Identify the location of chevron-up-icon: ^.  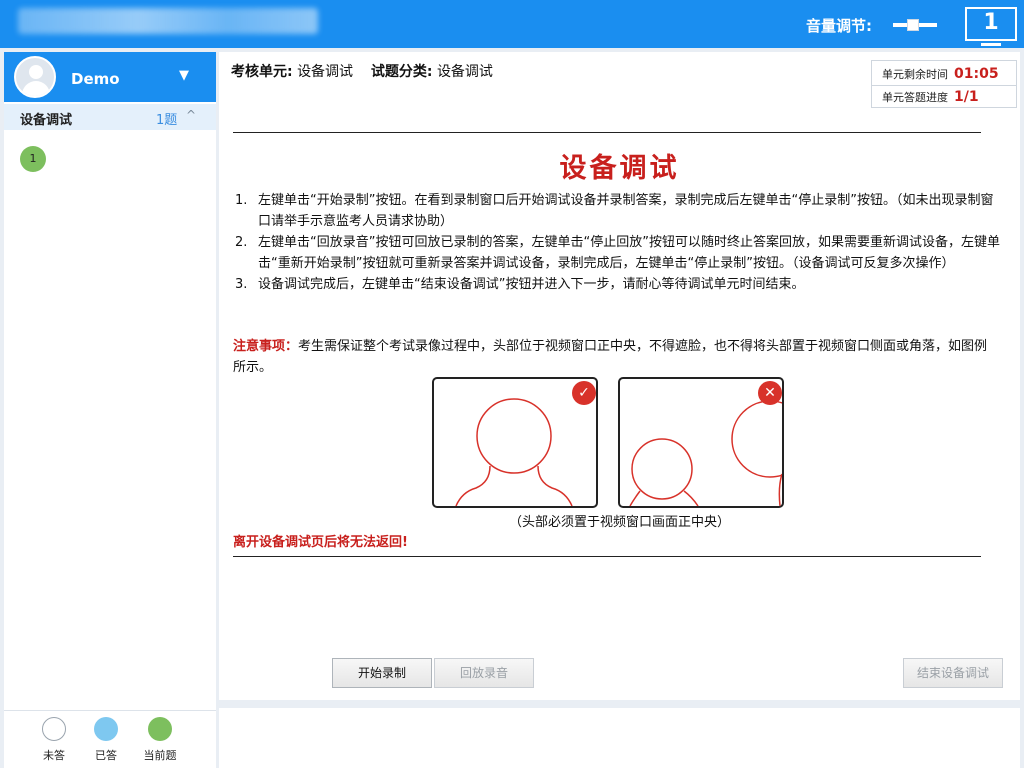
(191, 115).